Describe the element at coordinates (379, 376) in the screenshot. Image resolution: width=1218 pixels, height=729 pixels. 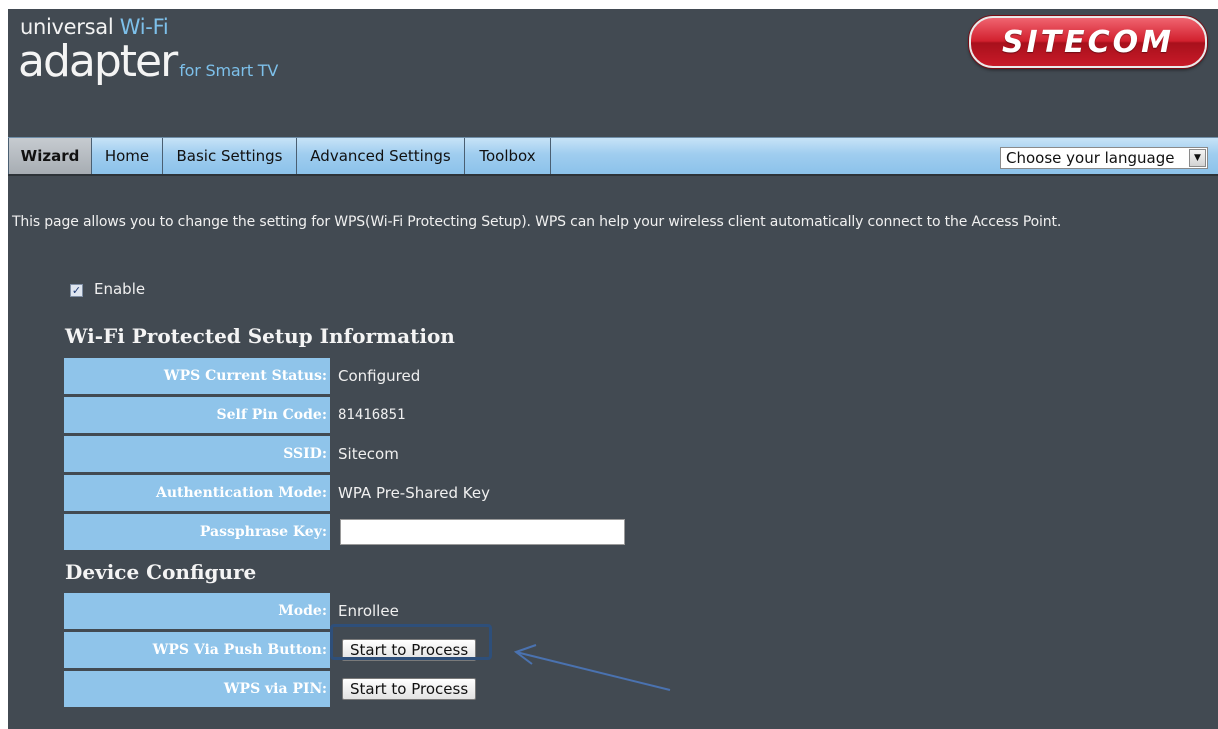
I see `wps-status-value: Configured` at that location.